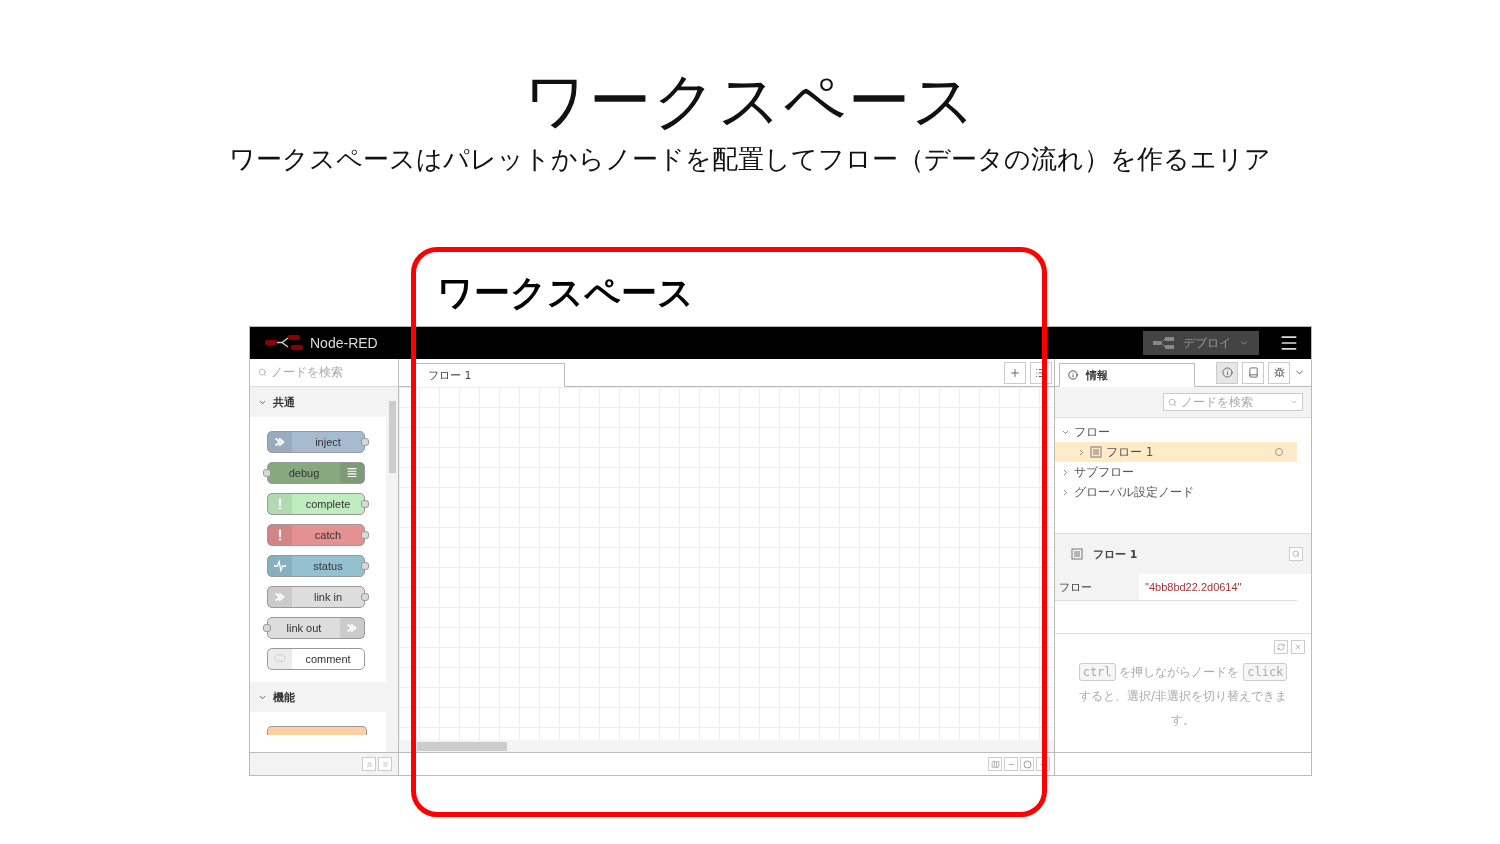 This screenshot has width=1500, height=844. What do you see at coordinates (318, 697) in the screenshot?
I see `category-header: 機能` at bounding box center [318, 697].